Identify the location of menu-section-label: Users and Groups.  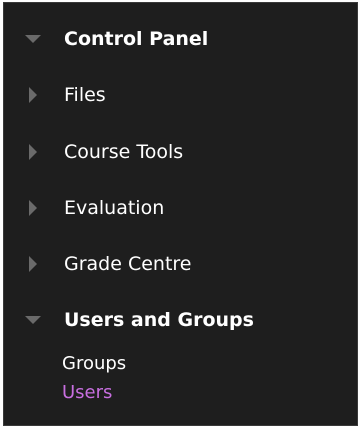
(159, 320).